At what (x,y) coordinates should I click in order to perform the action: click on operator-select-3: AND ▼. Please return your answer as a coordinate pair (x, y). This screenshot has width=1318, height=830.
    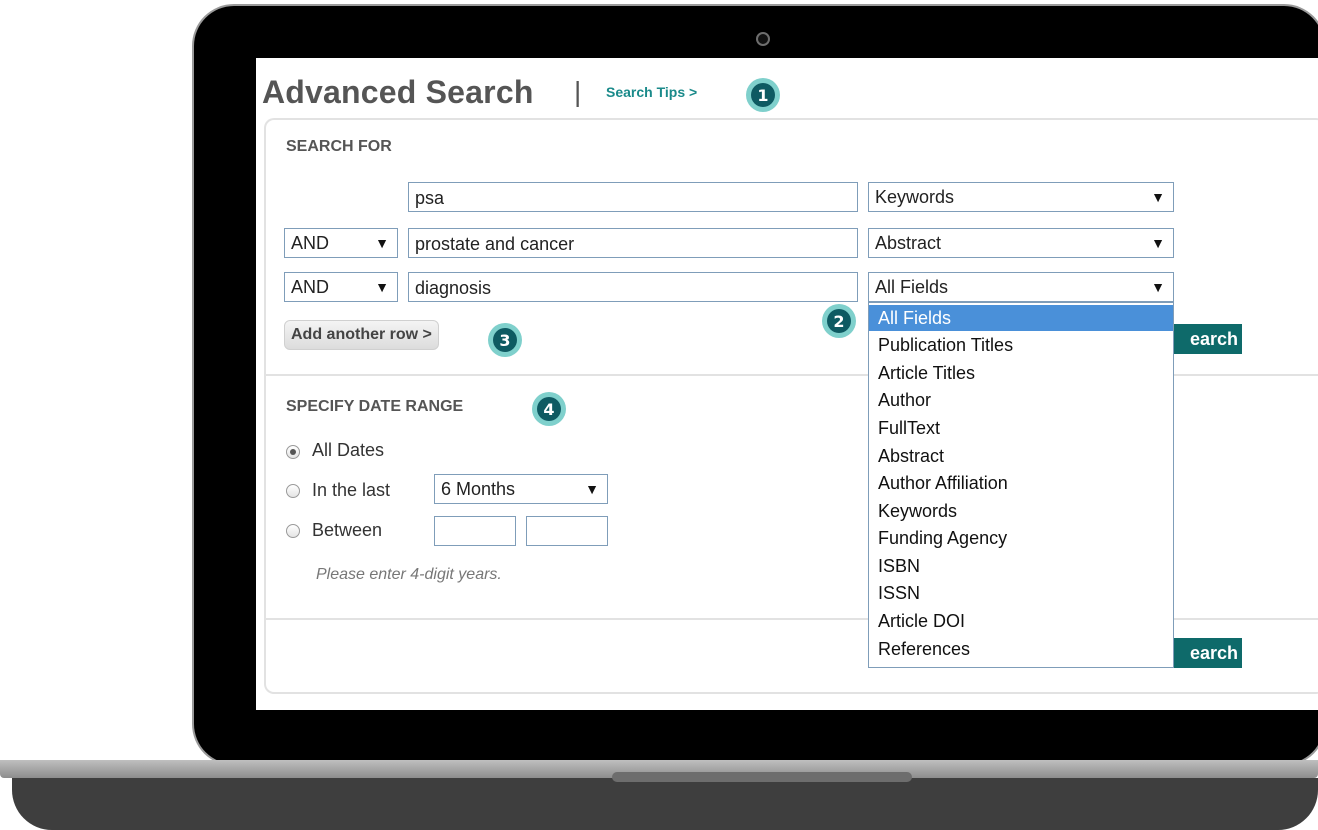
    Looking at the image, I should click on (341, 287).